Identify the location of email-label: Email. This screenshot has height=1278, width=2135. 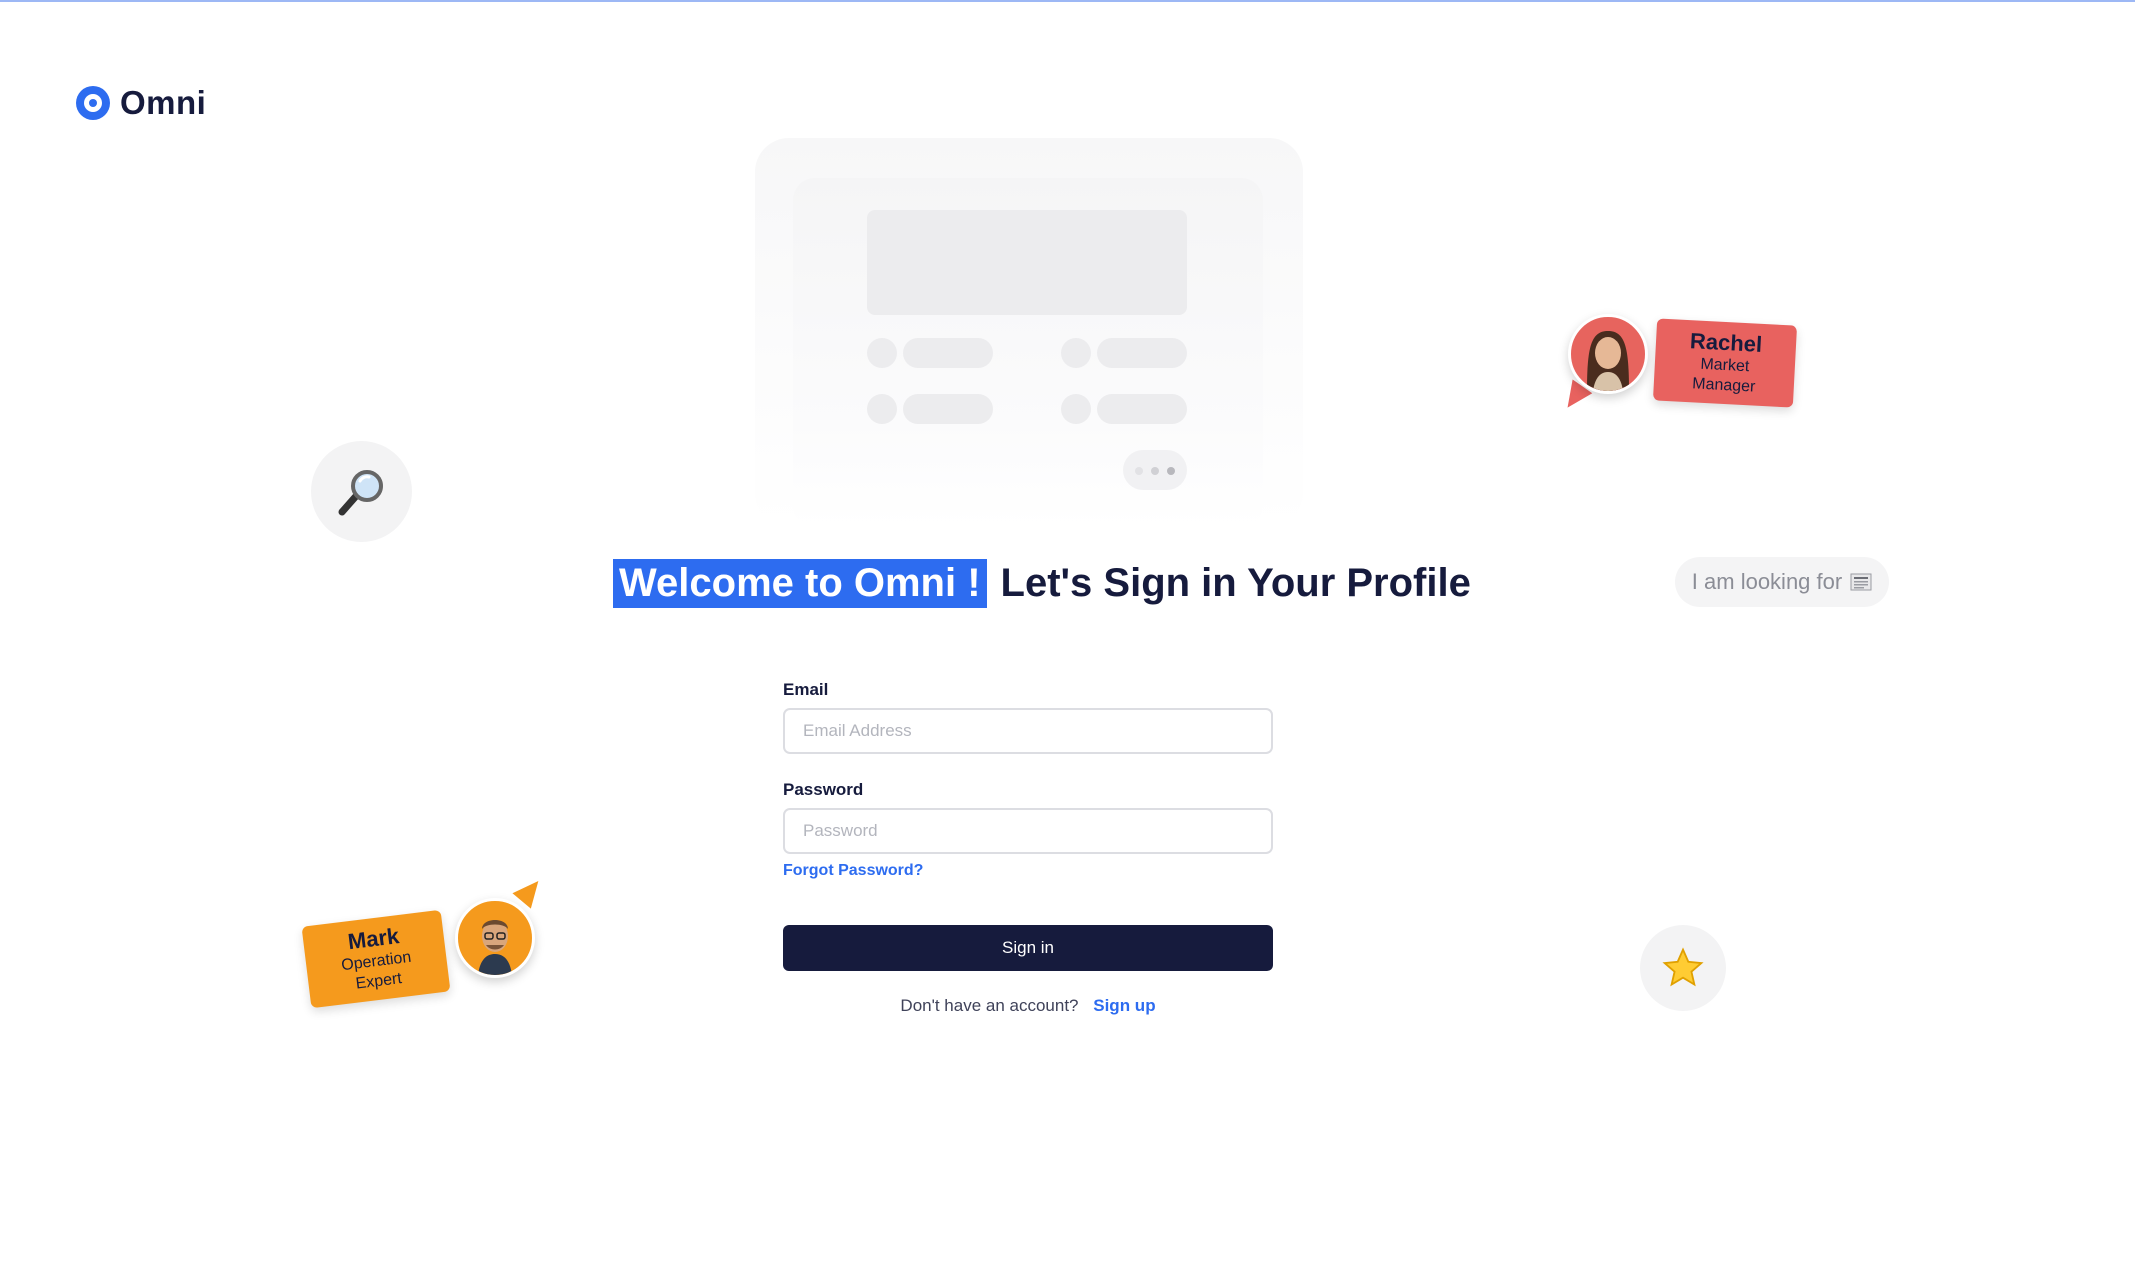
(806, 689).